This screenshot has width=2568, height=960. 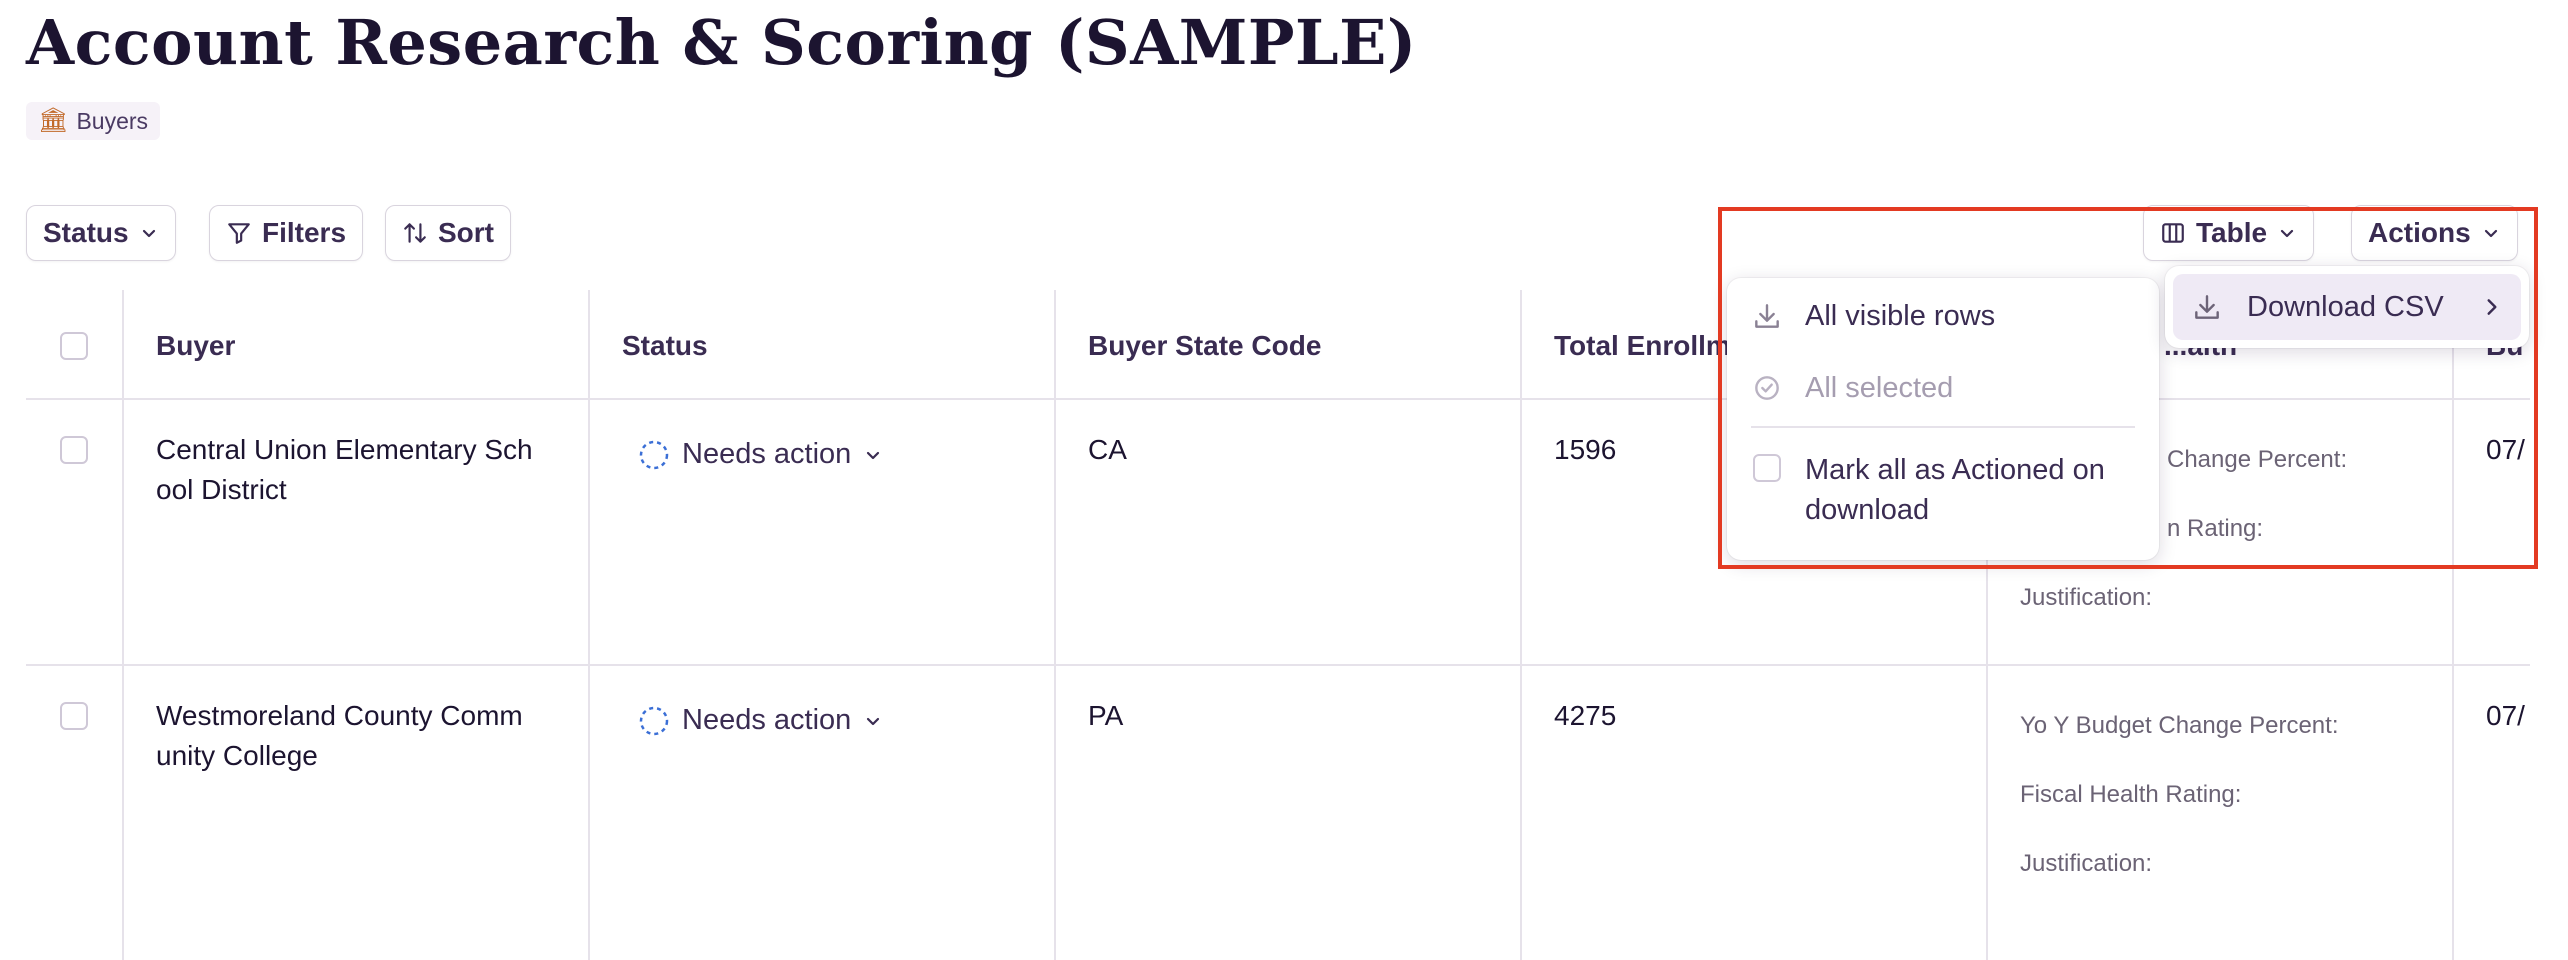 What do you see at coordinates (366, 736) in the screenshot?
I see `buyer-name: Westmoreland County Comm unity College` at bounding box center [366, 736].